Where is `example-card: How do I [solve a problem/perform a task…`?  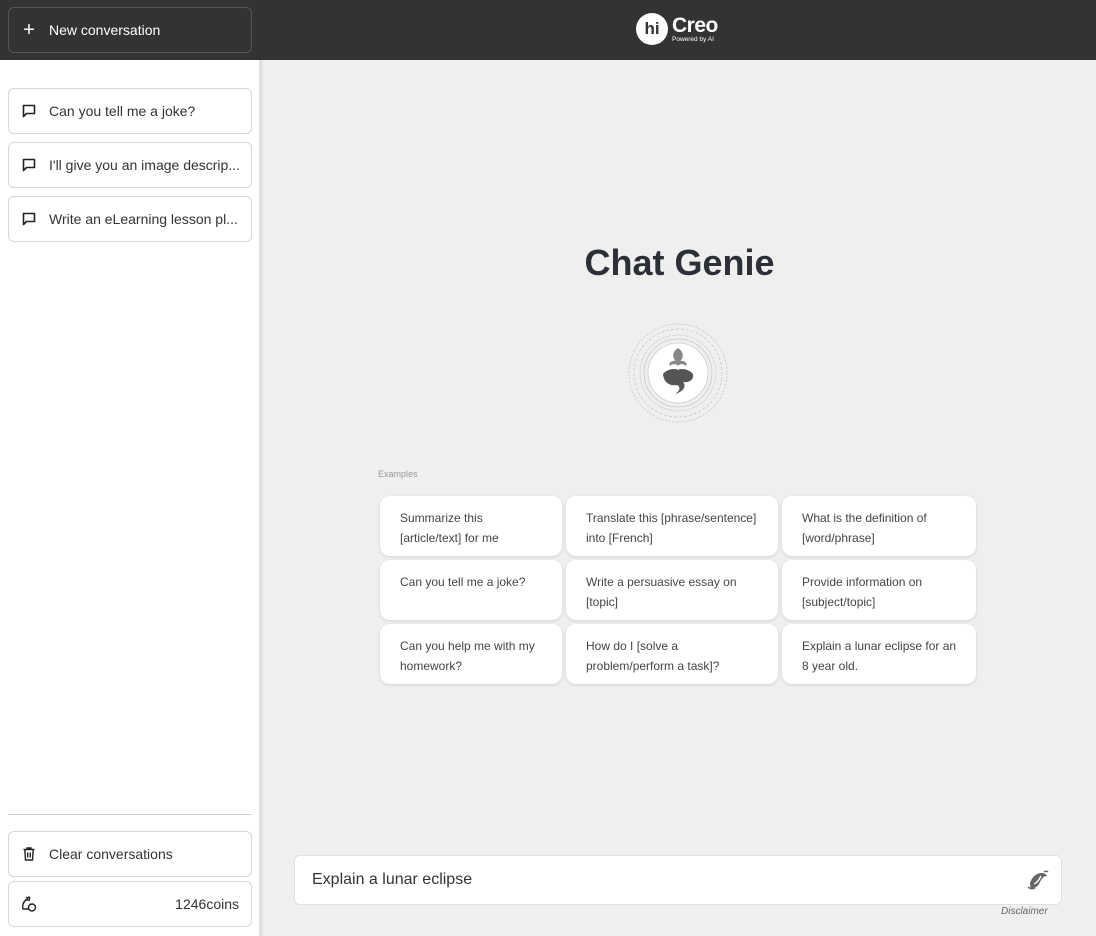
example-card: How do I [solve a problem/perform a task… is located at coordinates (672, 654).